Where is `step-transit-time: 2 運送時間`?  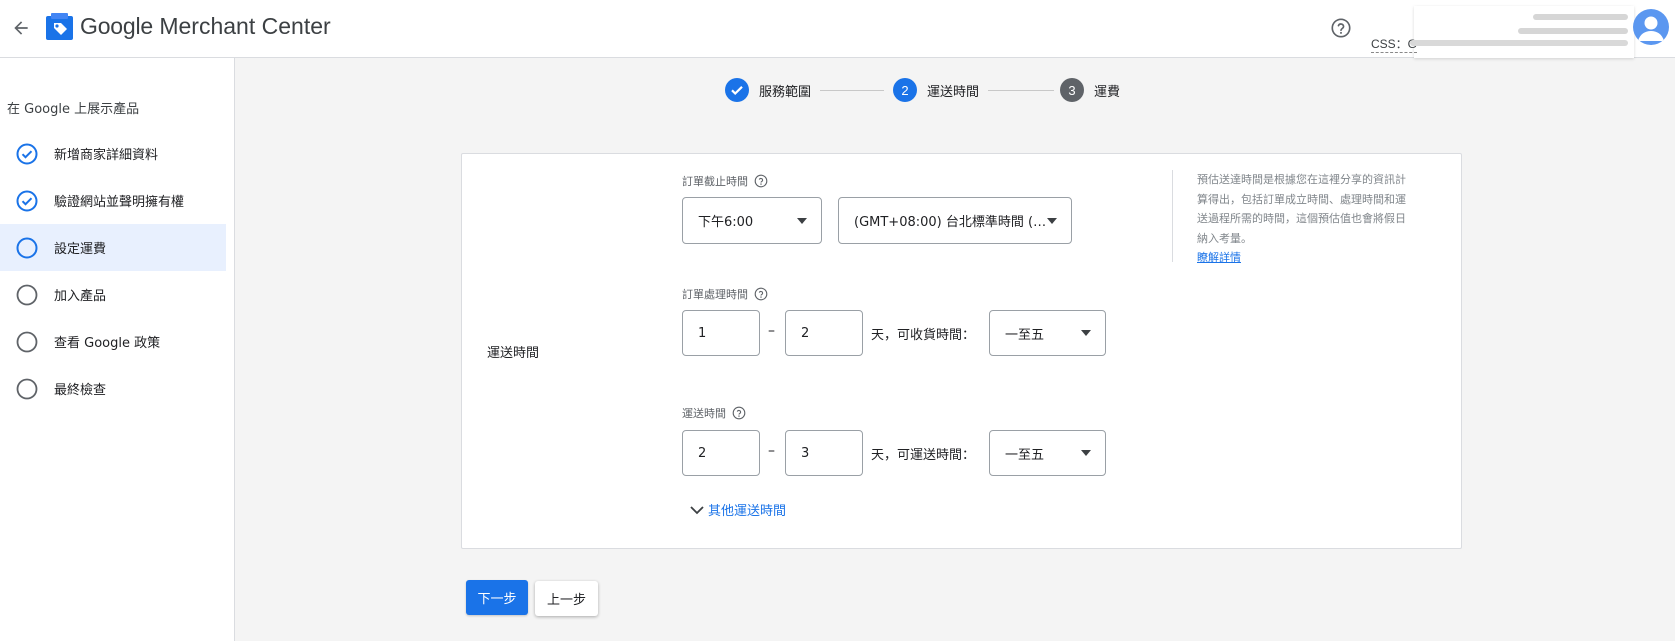
step-transit-time: 2 運送時間 is located at coordinates (936, 90).